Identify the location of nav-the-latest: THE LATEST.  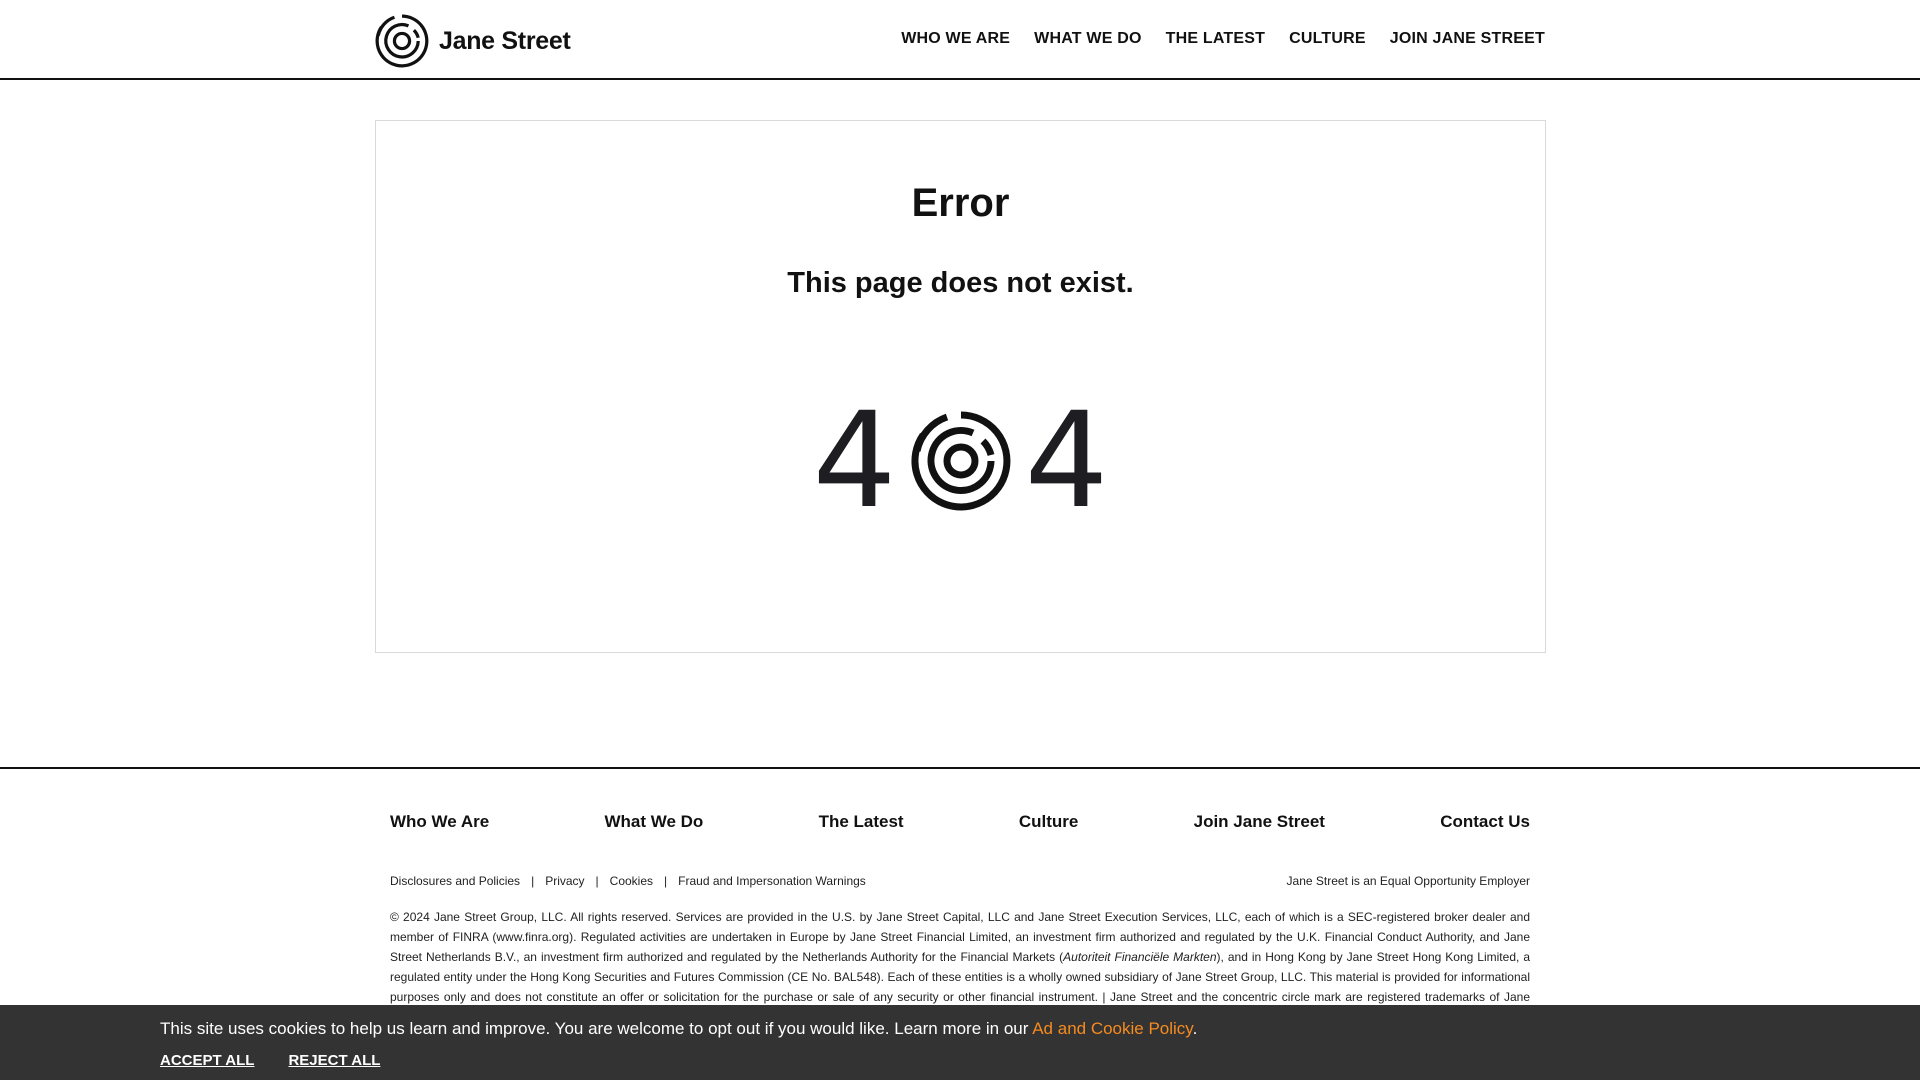
(1215, 39).